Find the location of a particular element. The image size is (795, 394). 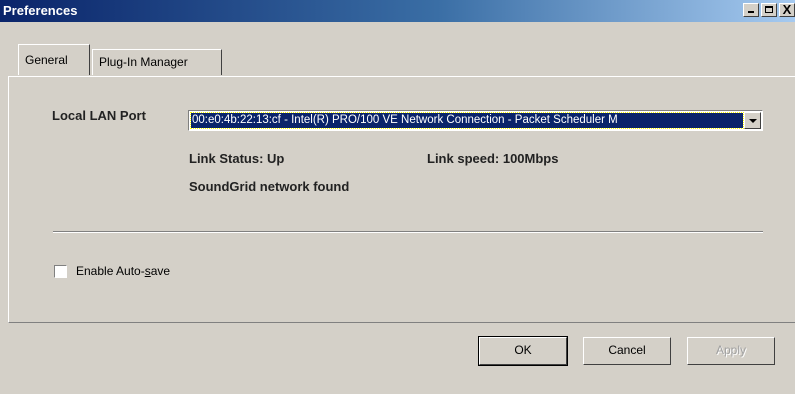

autosave-label-suffix: ave is located at coordinates (160, 271).